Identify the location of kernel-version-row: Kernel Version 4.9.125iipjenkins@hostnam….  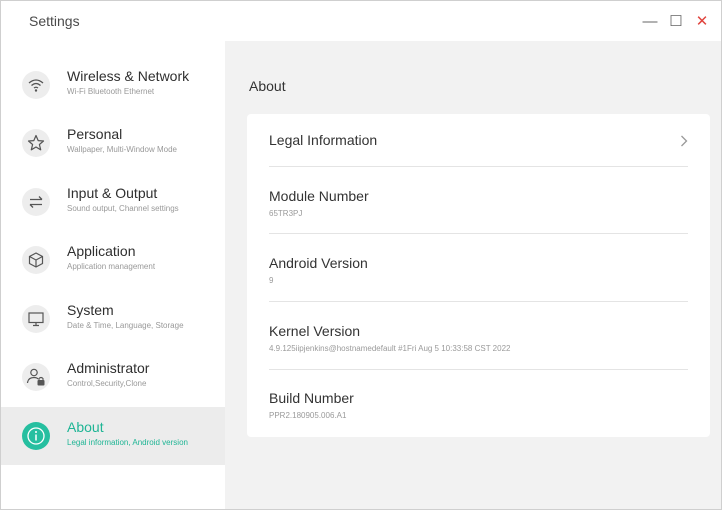
(478, 346).